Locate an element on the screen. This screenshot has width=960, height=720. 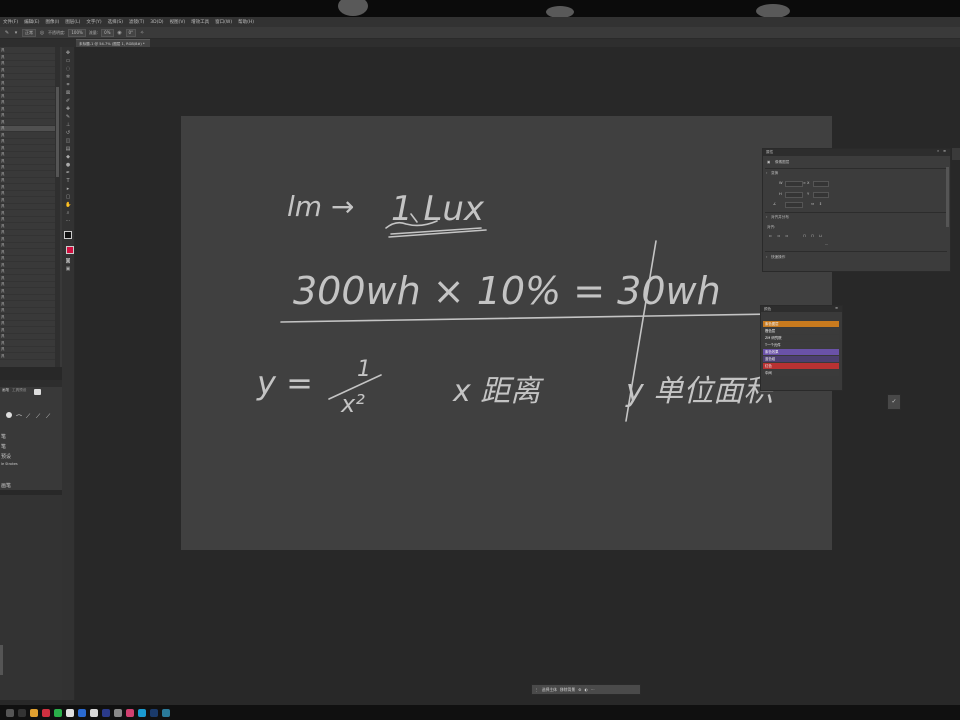
quick-select-icon: ✲ is located at coordinates (68, 77).